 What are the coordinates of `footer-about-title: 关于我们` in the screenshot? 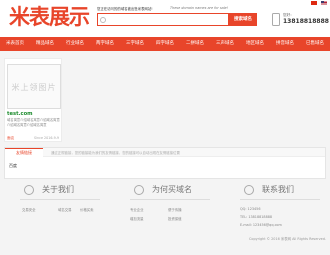 It's located at (58, 189).